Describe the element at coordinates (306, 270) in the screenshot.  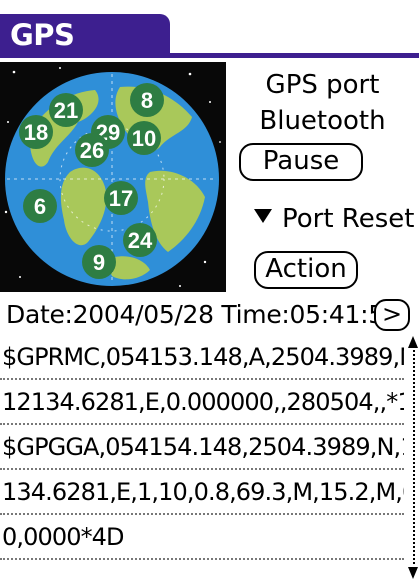
I see `action-button: Action` at that location.